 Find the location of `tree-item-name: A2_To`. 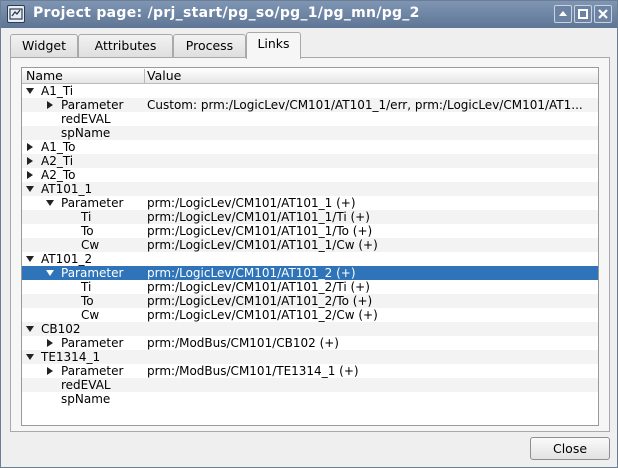

tree-item-name: A2_To is located at coordinates (58, 175).